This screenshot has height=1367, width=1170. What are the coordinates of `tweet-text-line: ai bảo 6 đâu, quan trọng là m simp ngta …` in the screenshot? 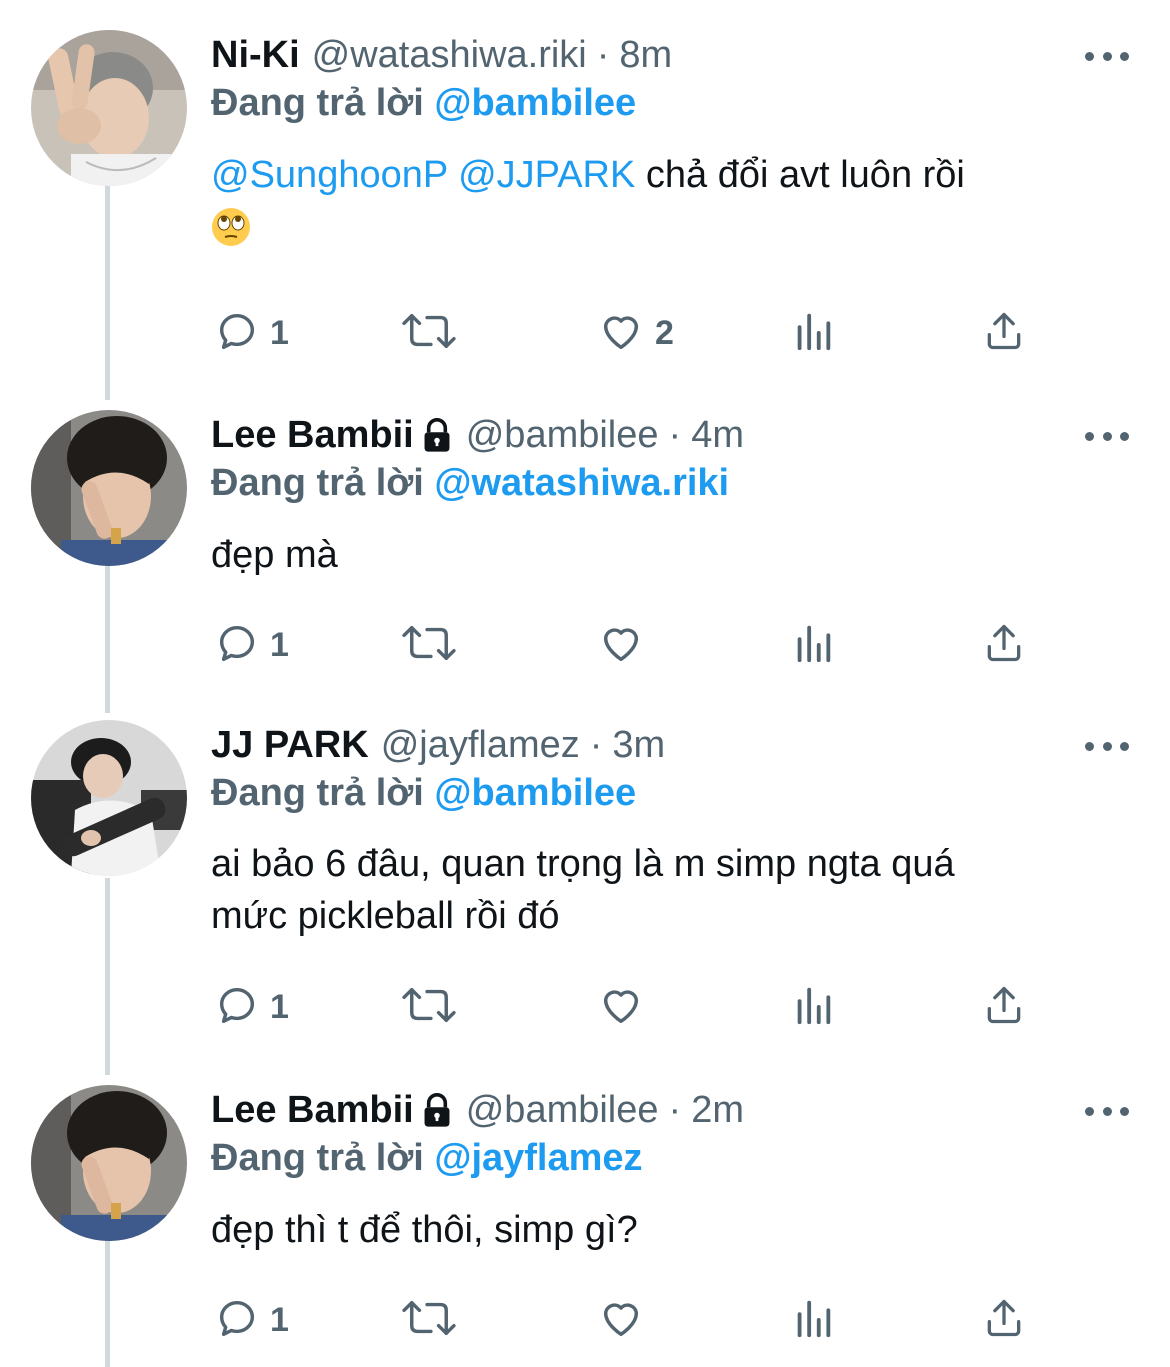 It's located at (583, 864).